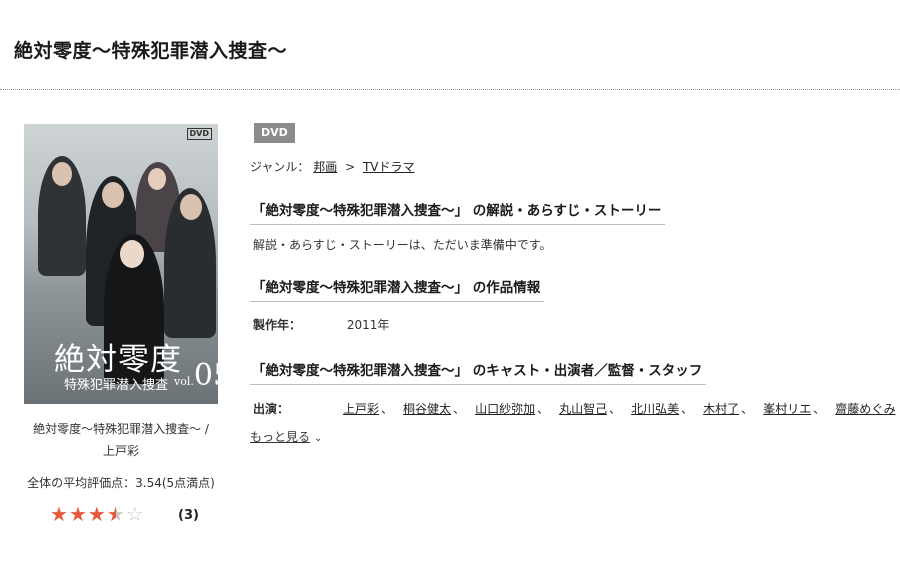 The height and width of the screenshot is (562, 900). Describe the element at coordinates (389, 167) in the screenshot. I see `genre-link-tvdrama: TVドラマ` at that location.